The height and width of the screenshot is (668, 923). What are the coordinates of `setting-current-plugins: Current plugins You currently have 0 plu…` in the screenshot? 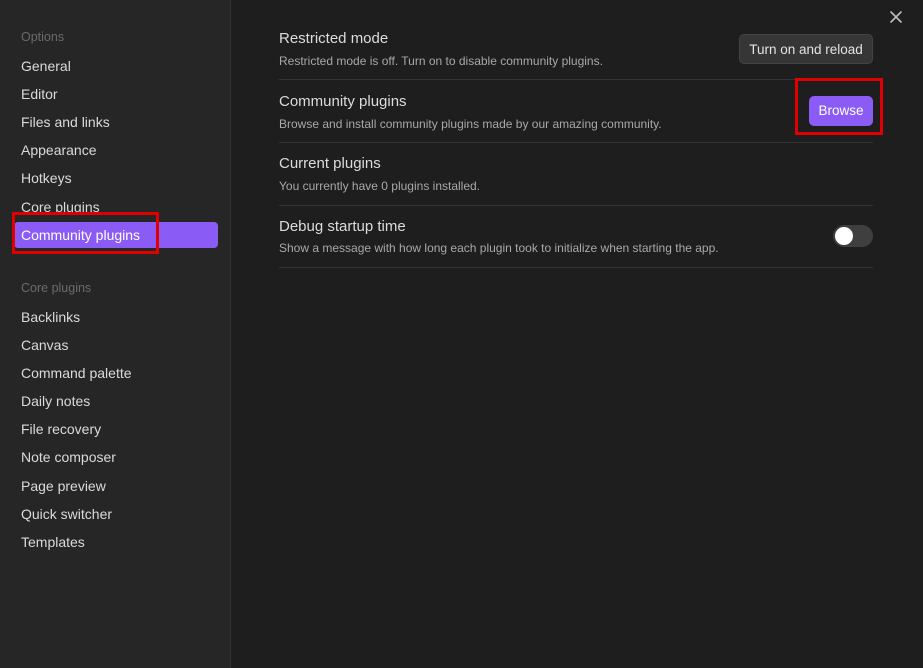 It's located at (576, 174).